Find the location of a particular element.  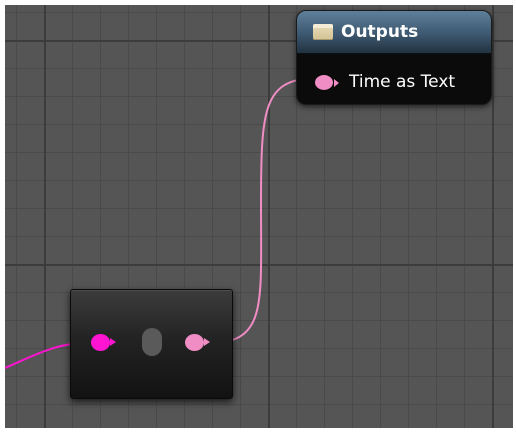

conversion-node is located at coordinates (151, 344).